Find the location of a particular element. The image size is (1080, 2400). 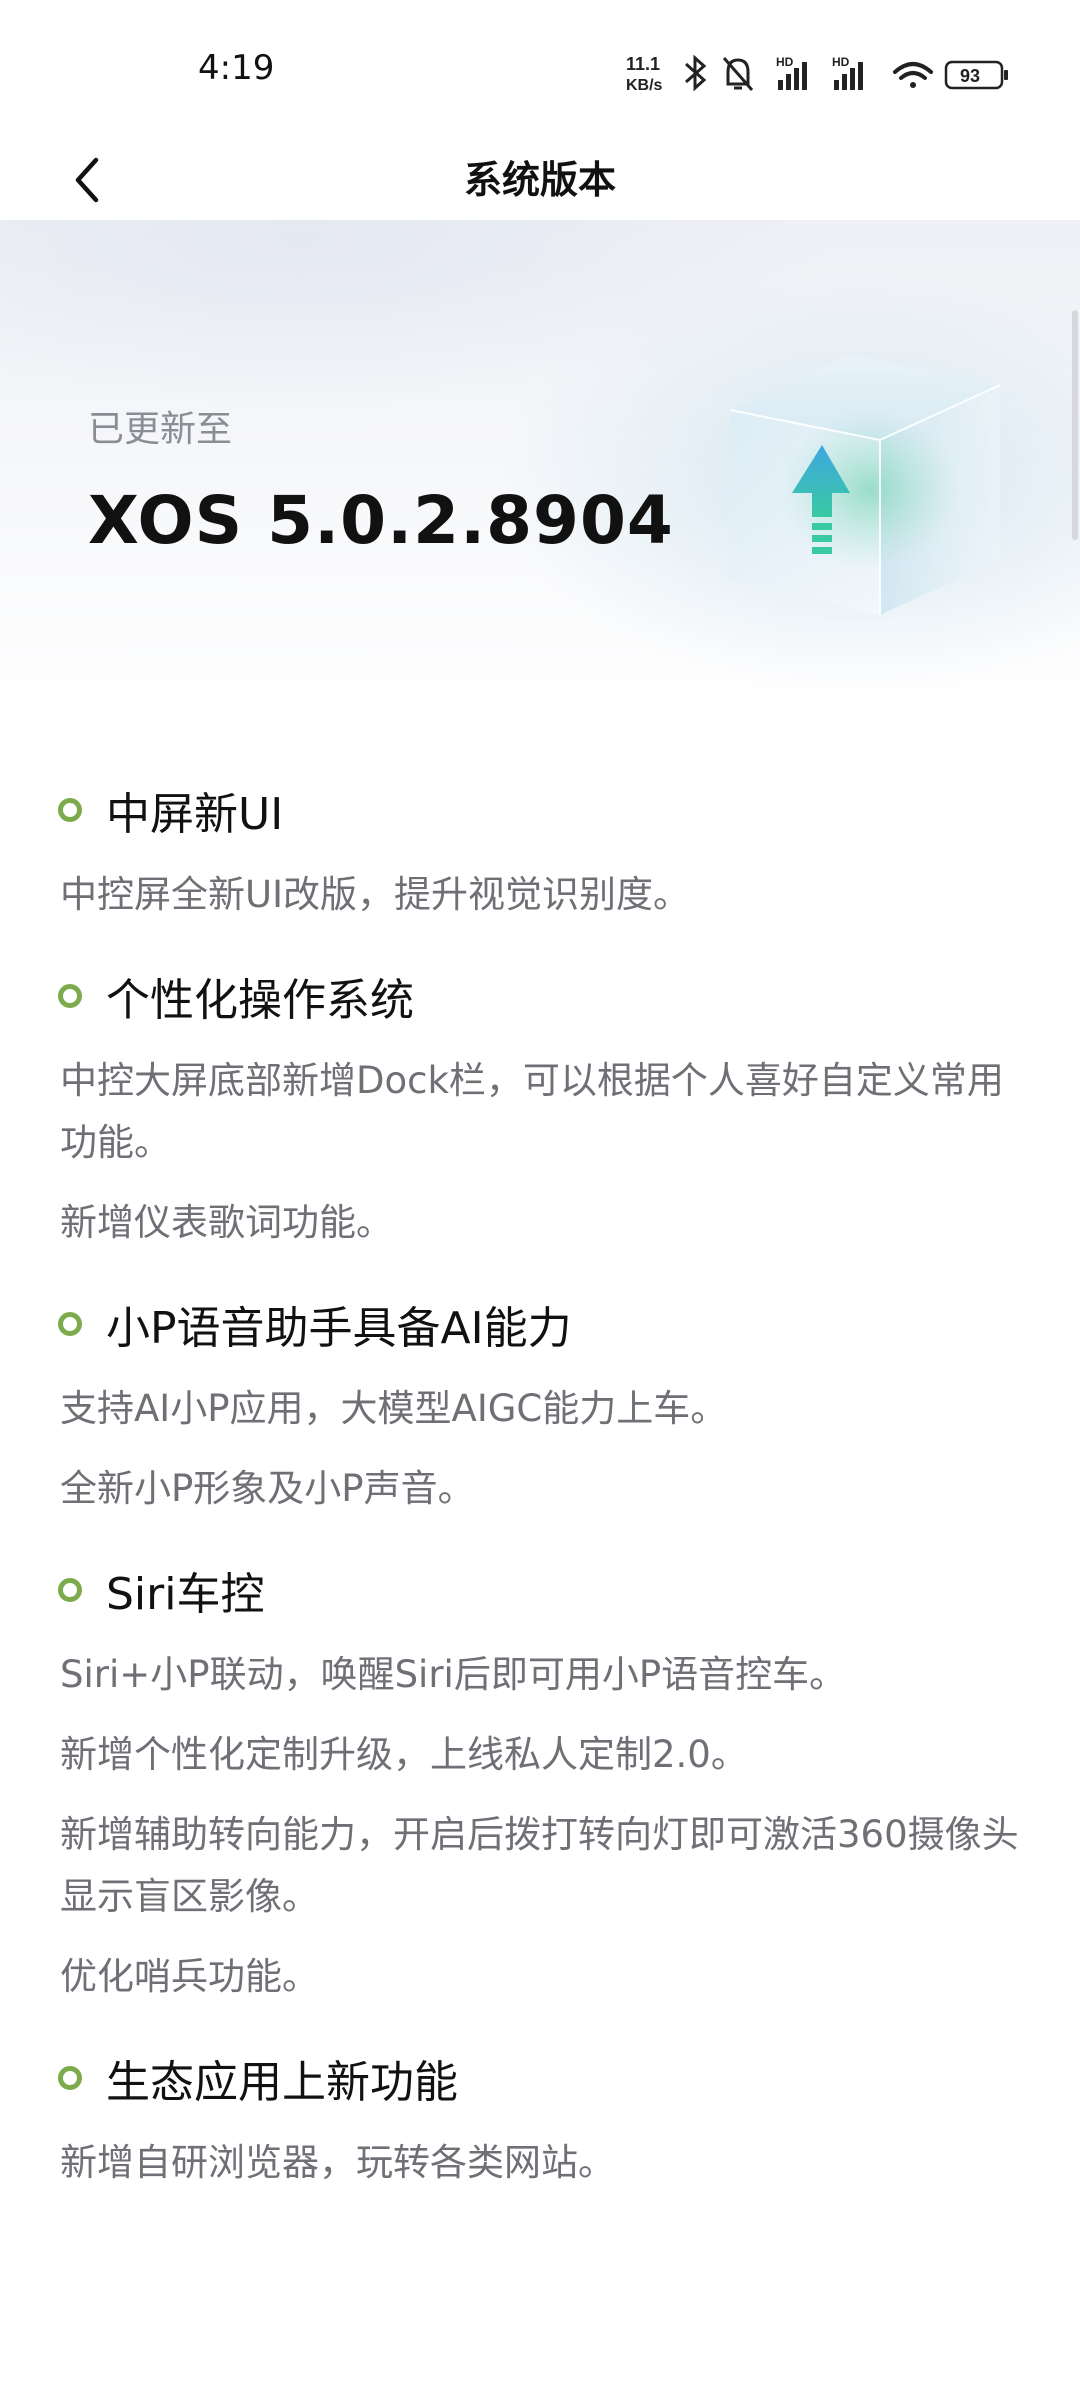

release-section: 中屏新UI 中控屏全新UI改版，提升视觉识别度。 is located at coordinates (540, 853).